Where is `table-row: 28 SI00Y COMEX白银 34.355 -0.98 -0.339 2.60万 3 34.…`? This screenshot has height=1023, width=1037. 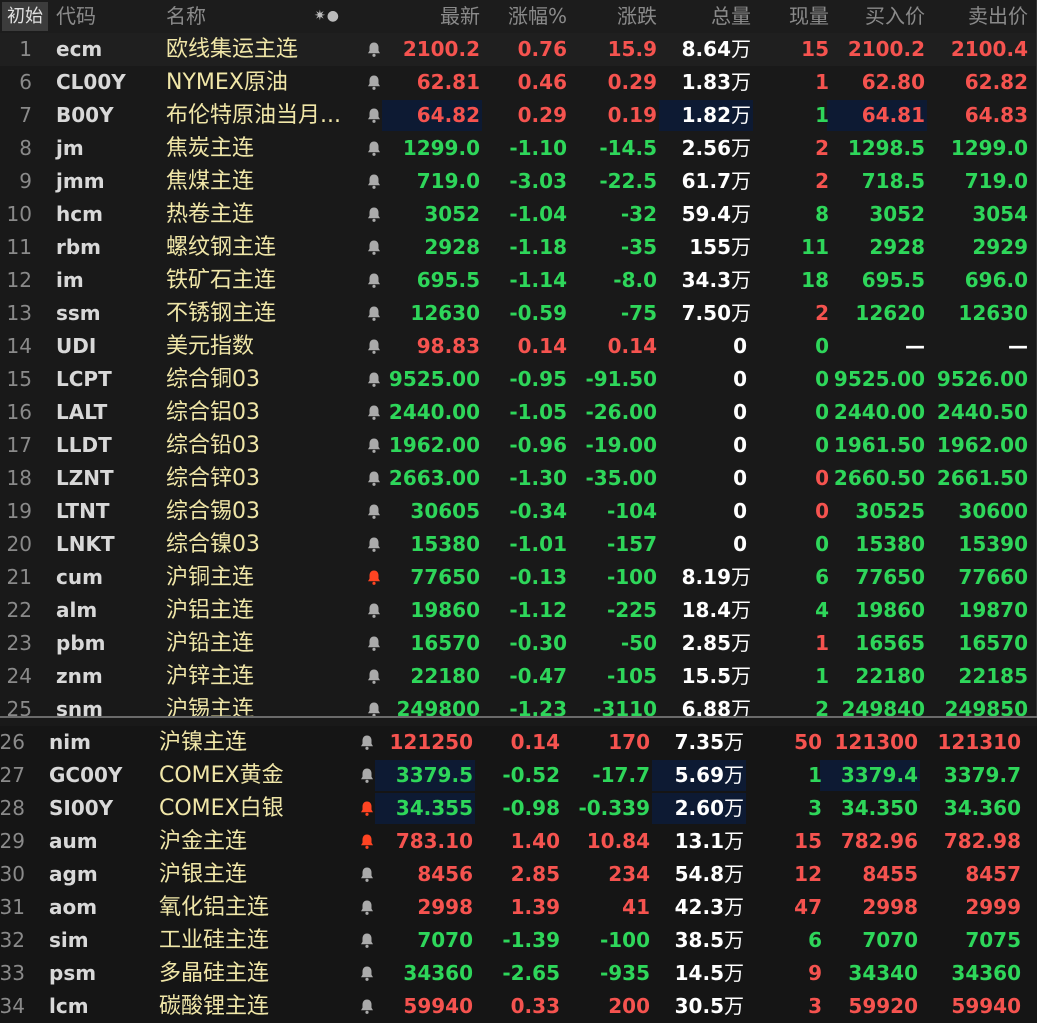
table-row: 28 SI00Y COMEX白银 34.355 -0.98 -0.339 2.60万 3 34.… is located at coordinates (518, 808).